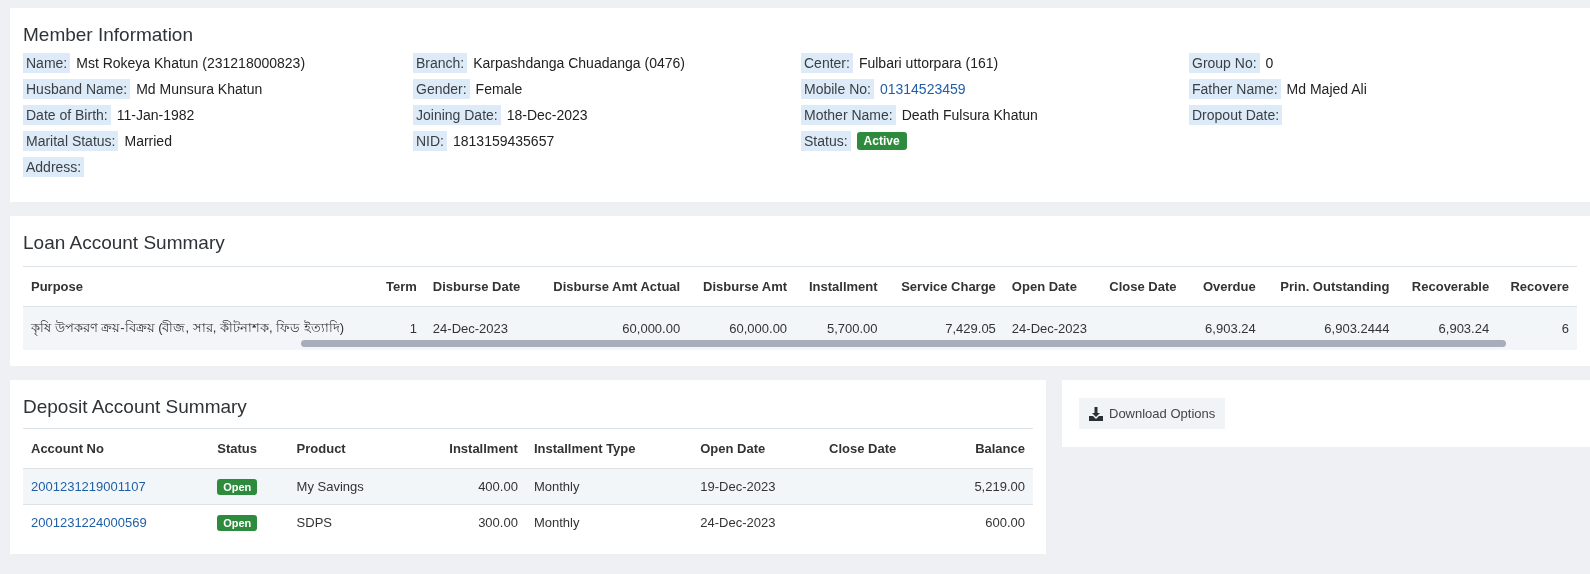  Describe the element at coordinates (837, 89) in the screenshot. I see `field-label: Mobile No:` at that location.